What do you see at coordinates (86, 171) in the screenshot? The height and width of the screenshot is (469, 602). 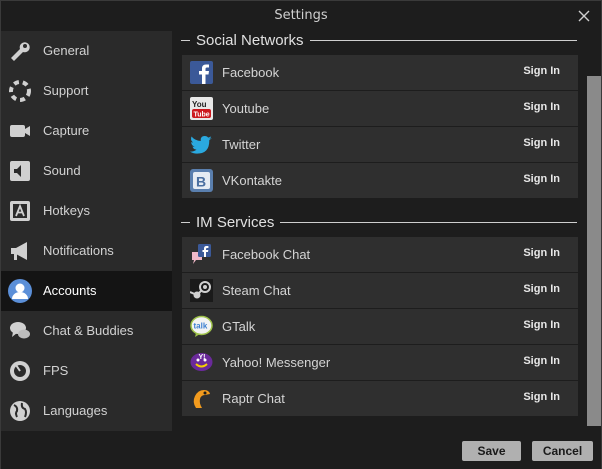 I see `sidebar-item-sound: Sound` at bounding box center [86, 171].